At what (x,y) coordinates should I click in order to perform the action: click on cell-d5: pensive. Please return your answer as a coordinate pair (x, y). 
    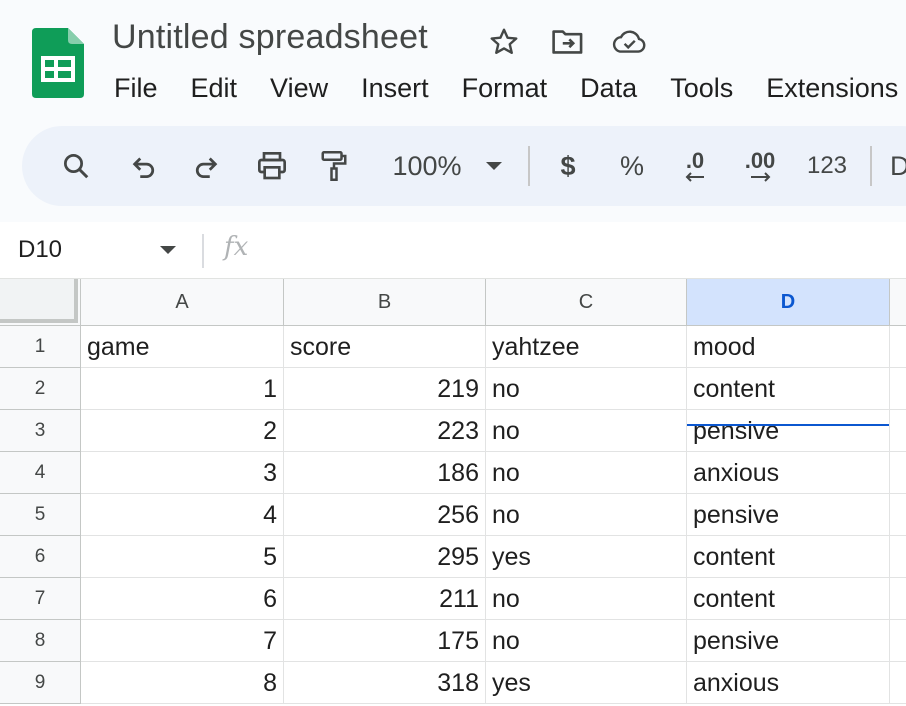
    Looking at the image, I should click on (788, 515).